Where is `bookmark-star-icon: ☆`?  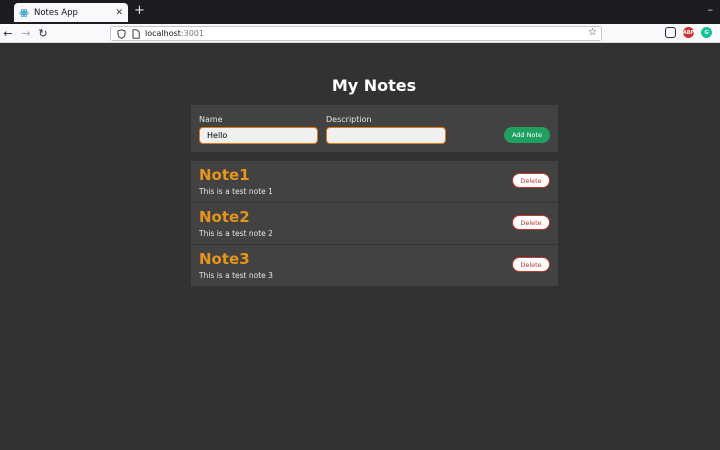
bookmark-star-icon: ☆ is located at coordinates (592, 32).